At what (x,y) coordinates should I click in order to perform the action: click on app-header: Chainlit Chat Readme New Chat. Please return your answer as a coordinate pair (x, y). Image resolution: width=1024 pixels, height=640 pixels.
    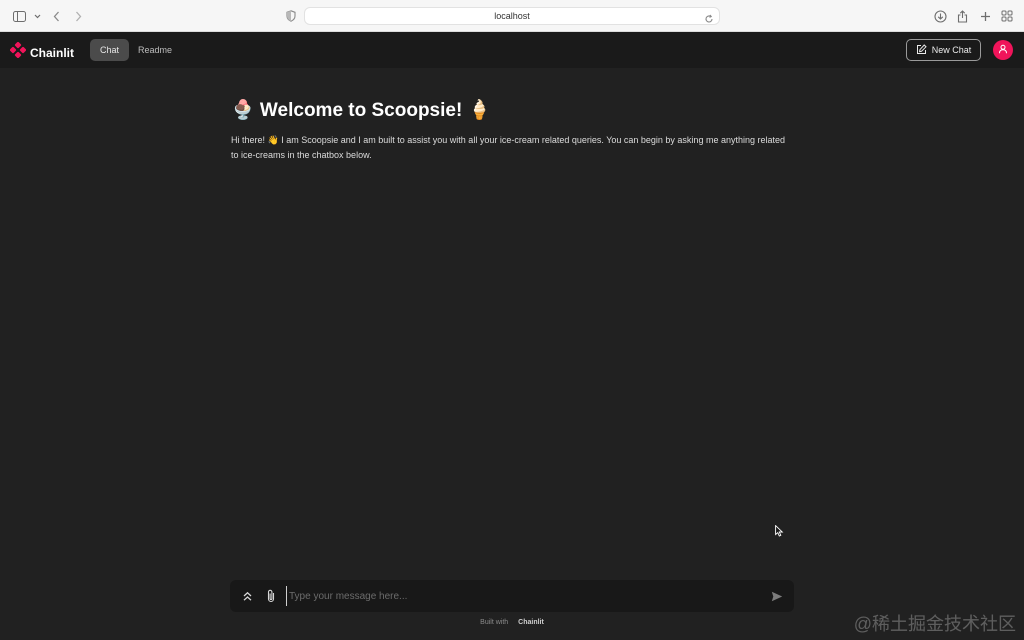
    Looking at the image, I should click on (512, 50).